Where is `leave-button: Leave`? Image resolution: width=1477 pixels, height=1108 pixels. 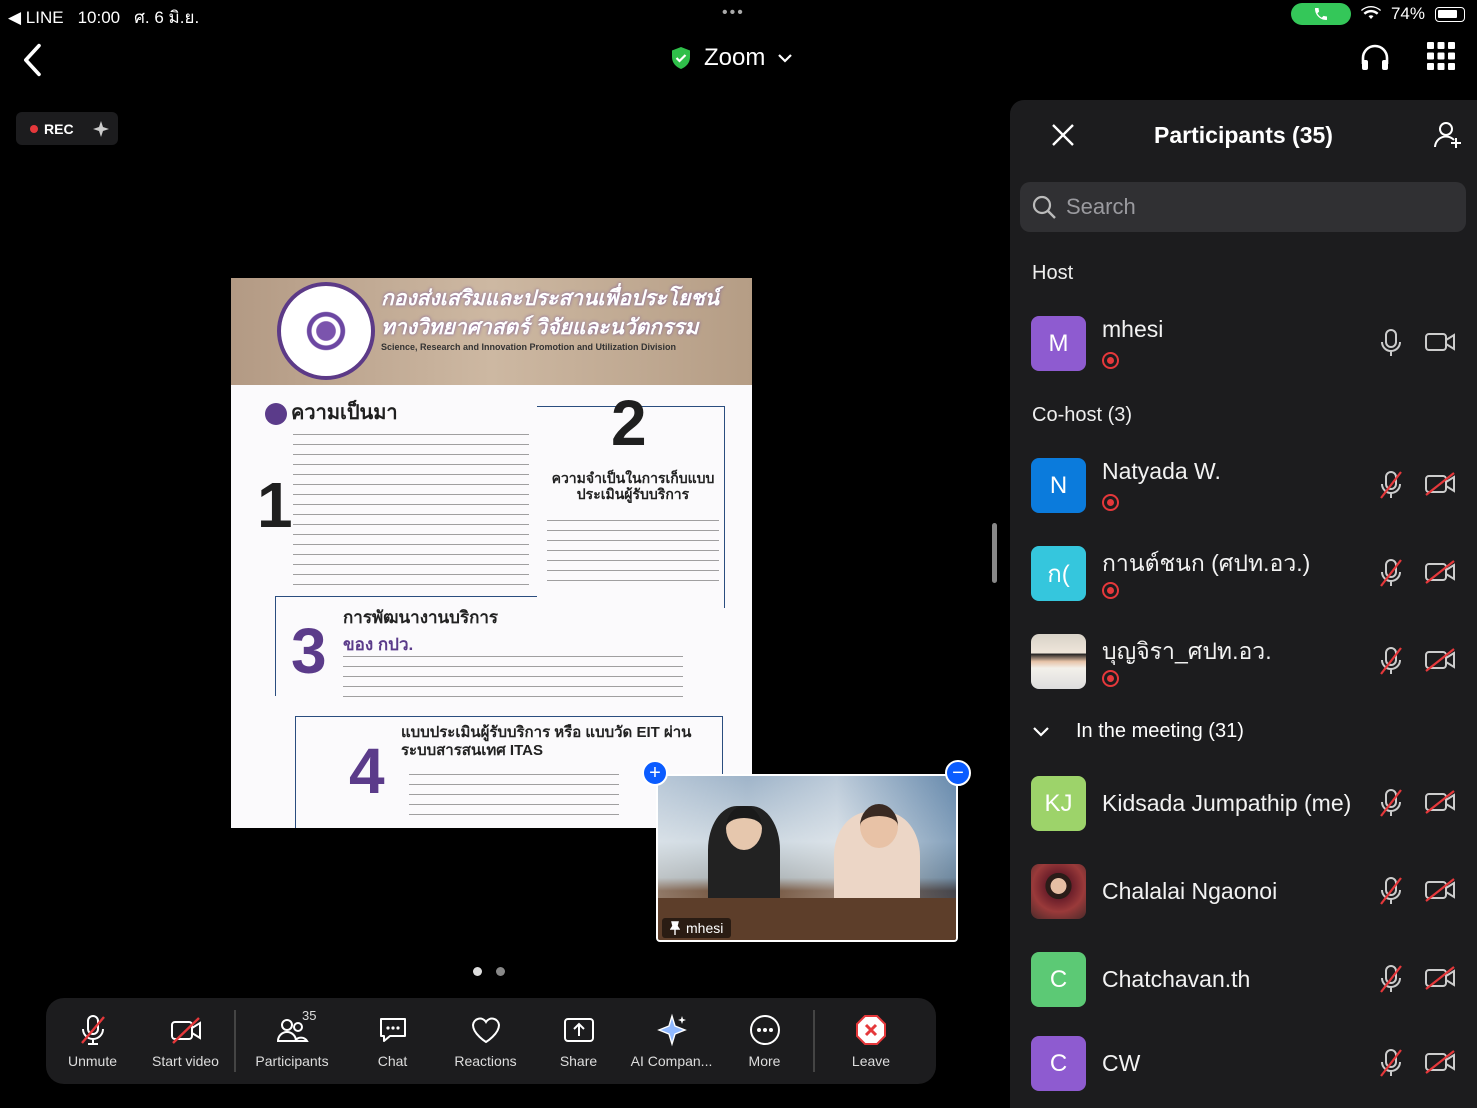
leave-button: Leave is located at coordinates (871, 1041).